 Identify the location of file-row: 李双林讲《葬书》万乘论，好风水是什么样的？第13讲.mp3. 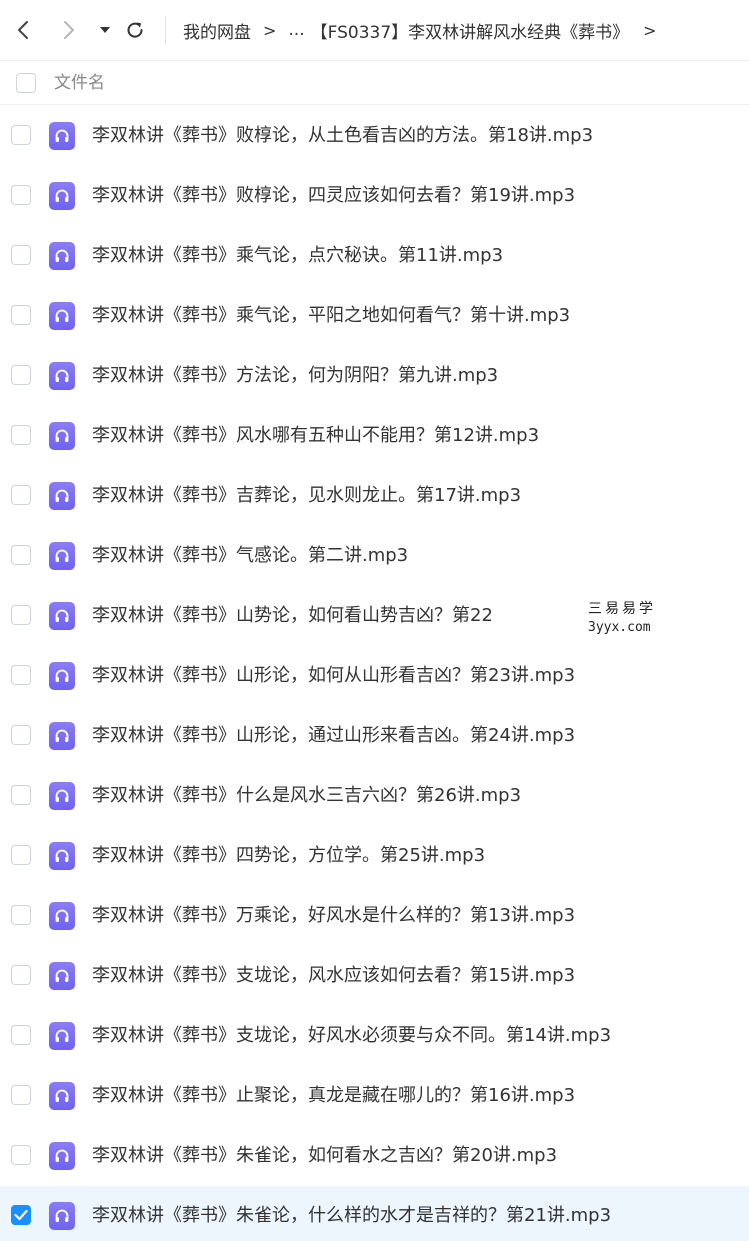
(374, 916).